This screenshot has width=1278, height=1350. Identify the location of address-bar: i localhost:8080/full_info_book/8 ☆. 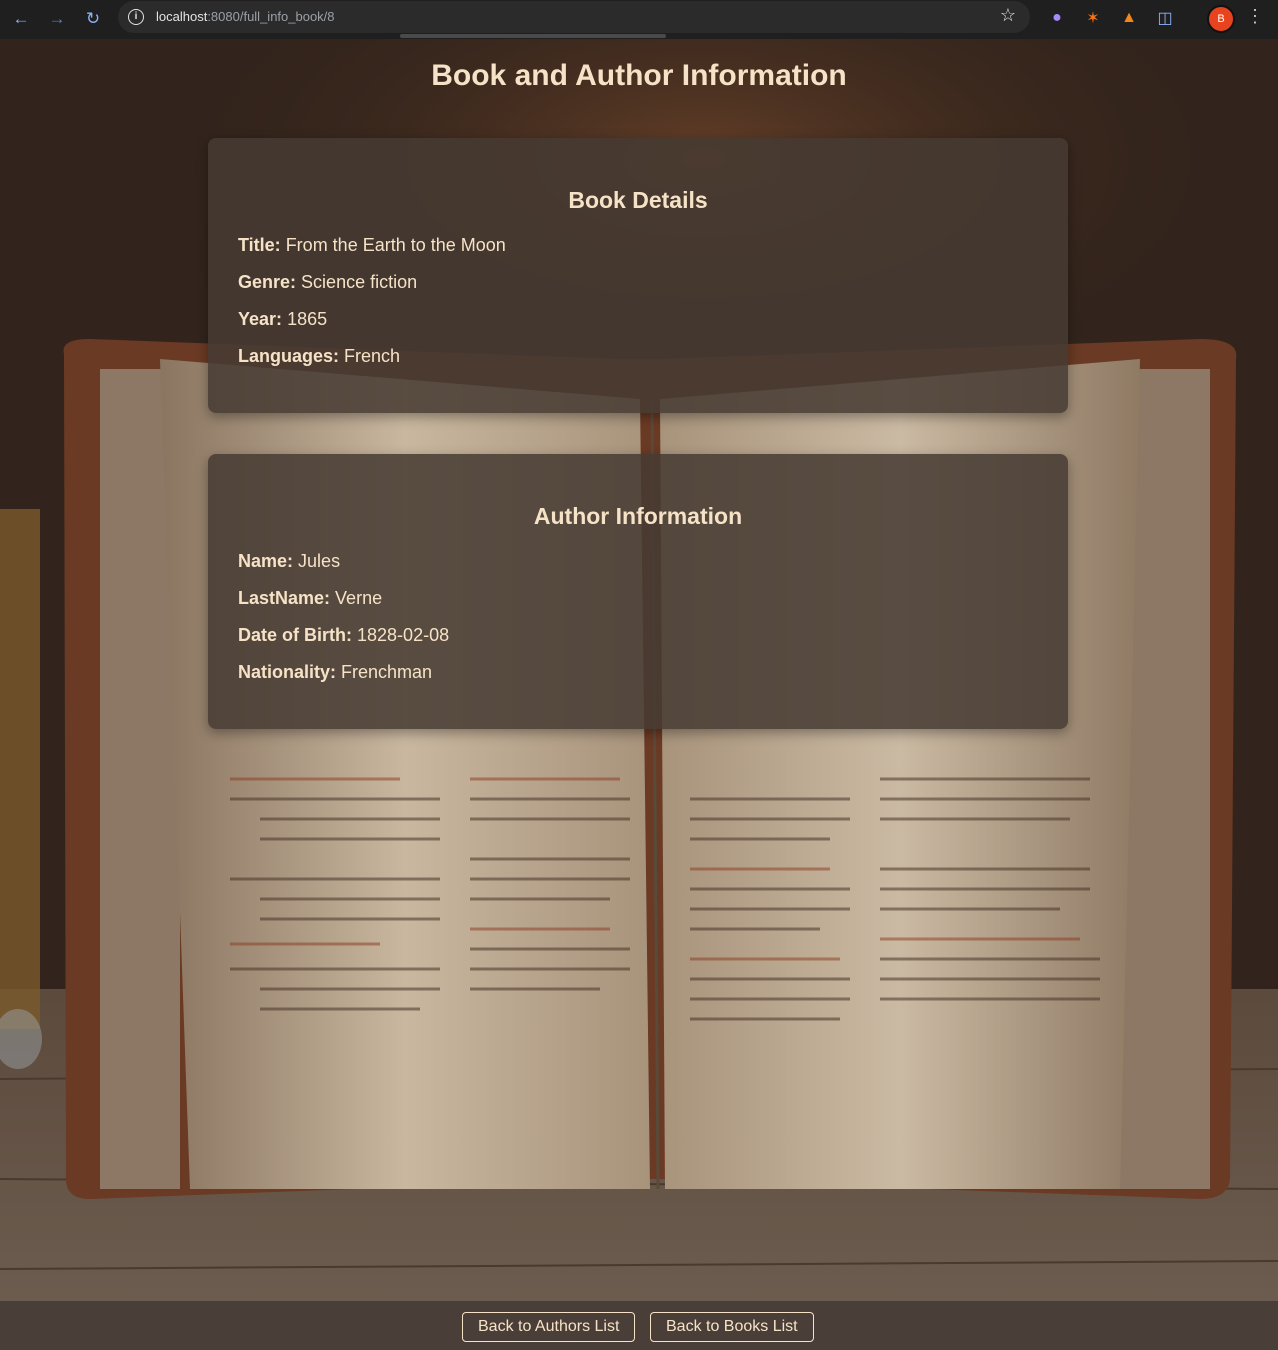
(574, 17).